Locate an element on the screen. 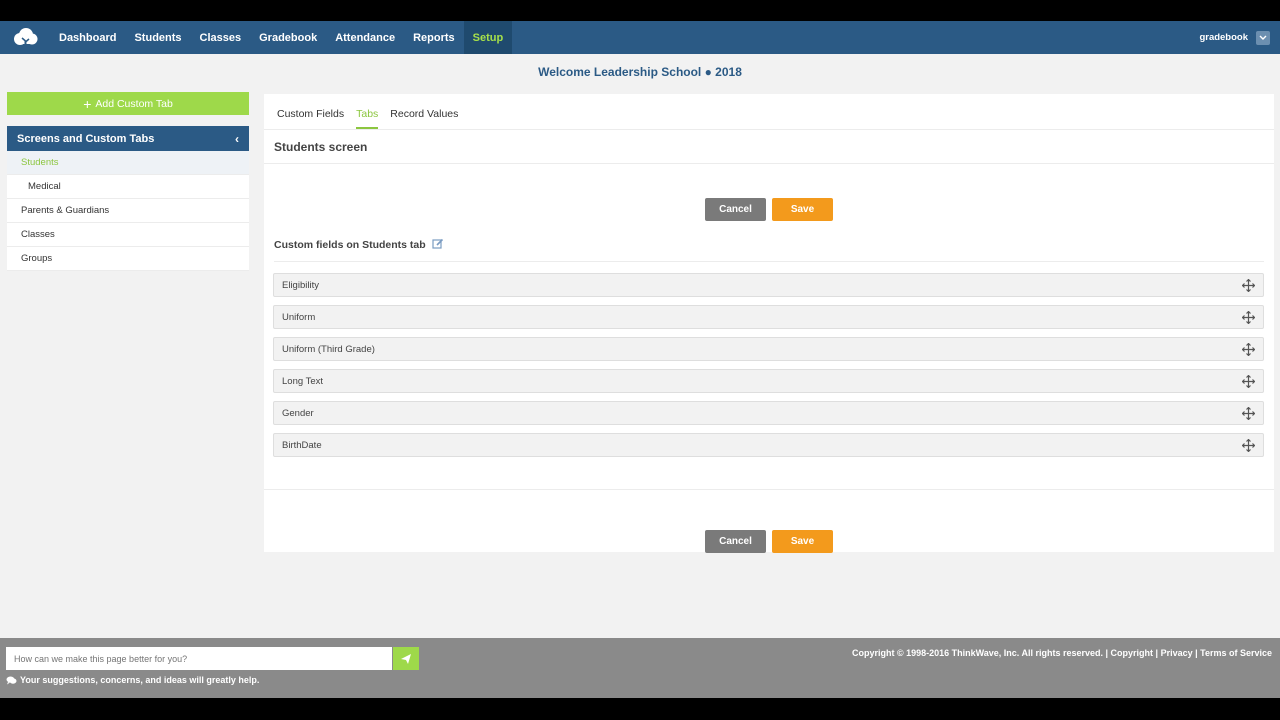  tab-bar: Custom Fields Tabs Record Values is located at coordinates (769, 112).